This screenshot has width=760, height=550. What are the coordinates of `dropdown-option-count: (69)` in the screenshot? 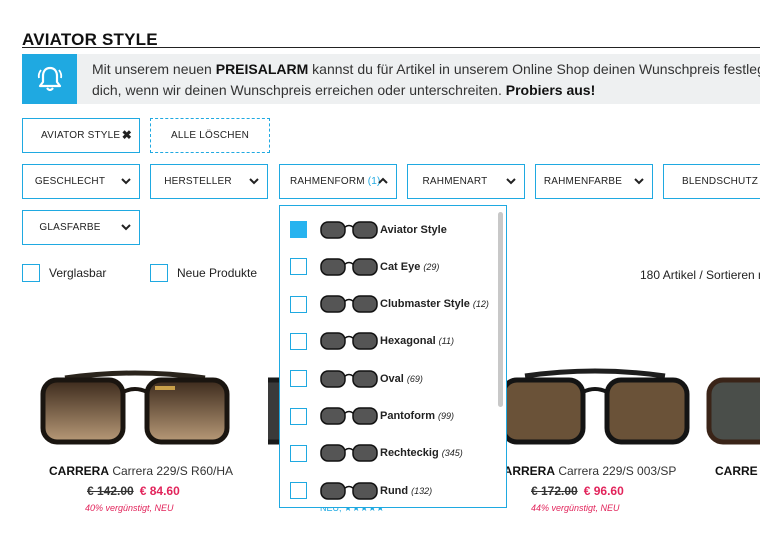 It's located at (414, 378).